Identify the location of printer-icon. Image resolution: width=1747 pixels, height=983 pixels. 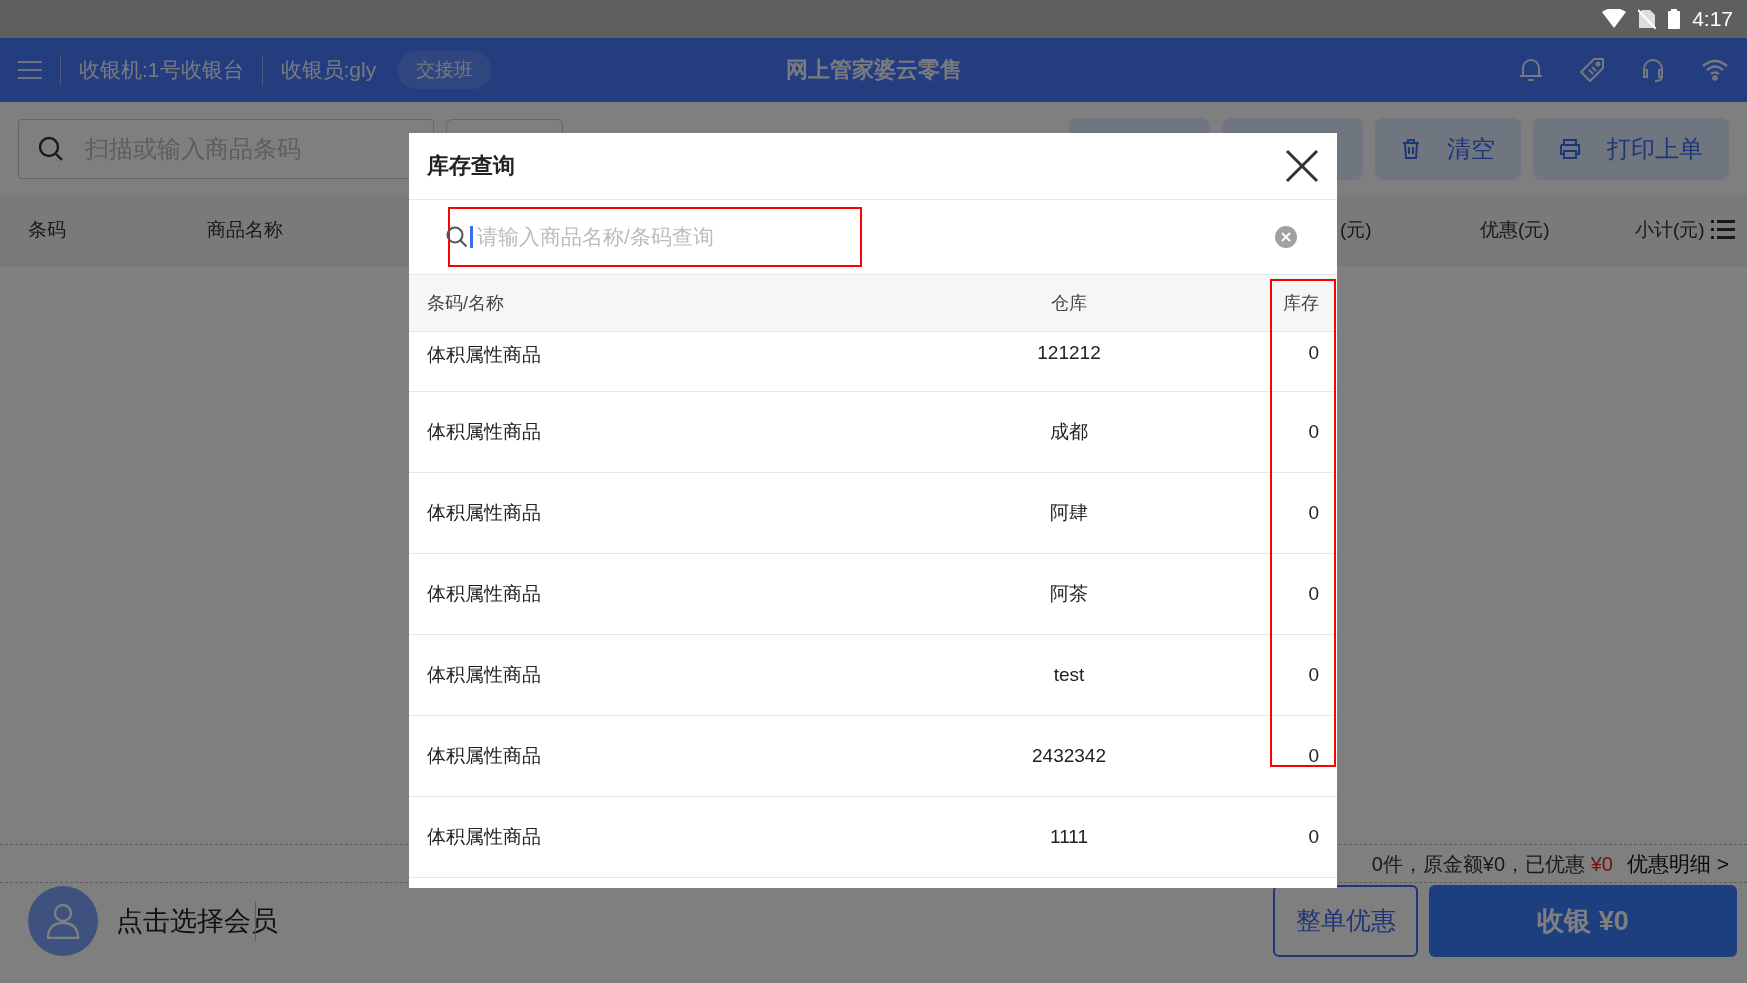
(1570, 148).